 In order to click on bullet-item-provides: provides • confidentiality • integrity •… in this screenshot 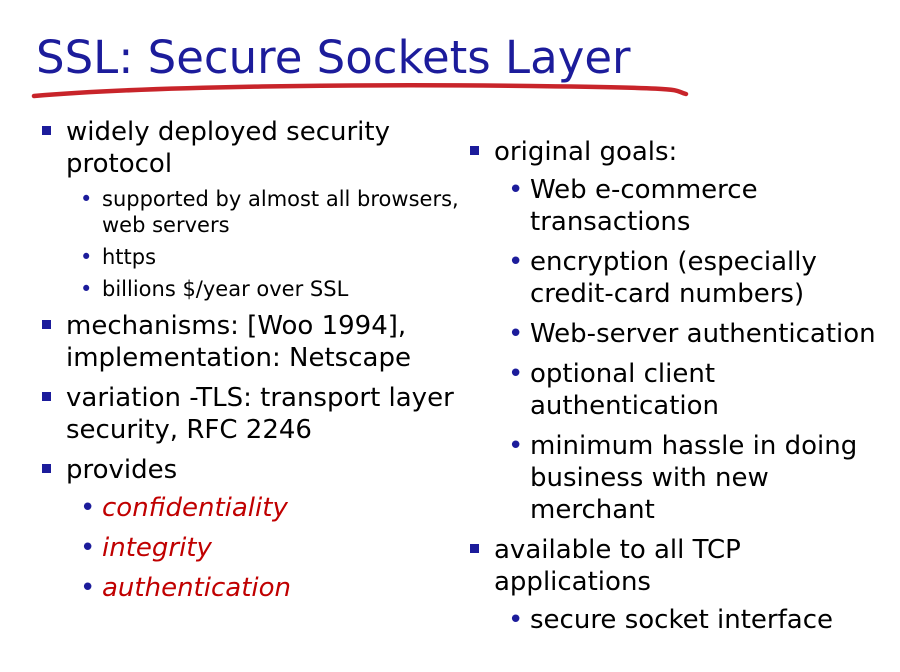, I will do `click(257, 529)`.